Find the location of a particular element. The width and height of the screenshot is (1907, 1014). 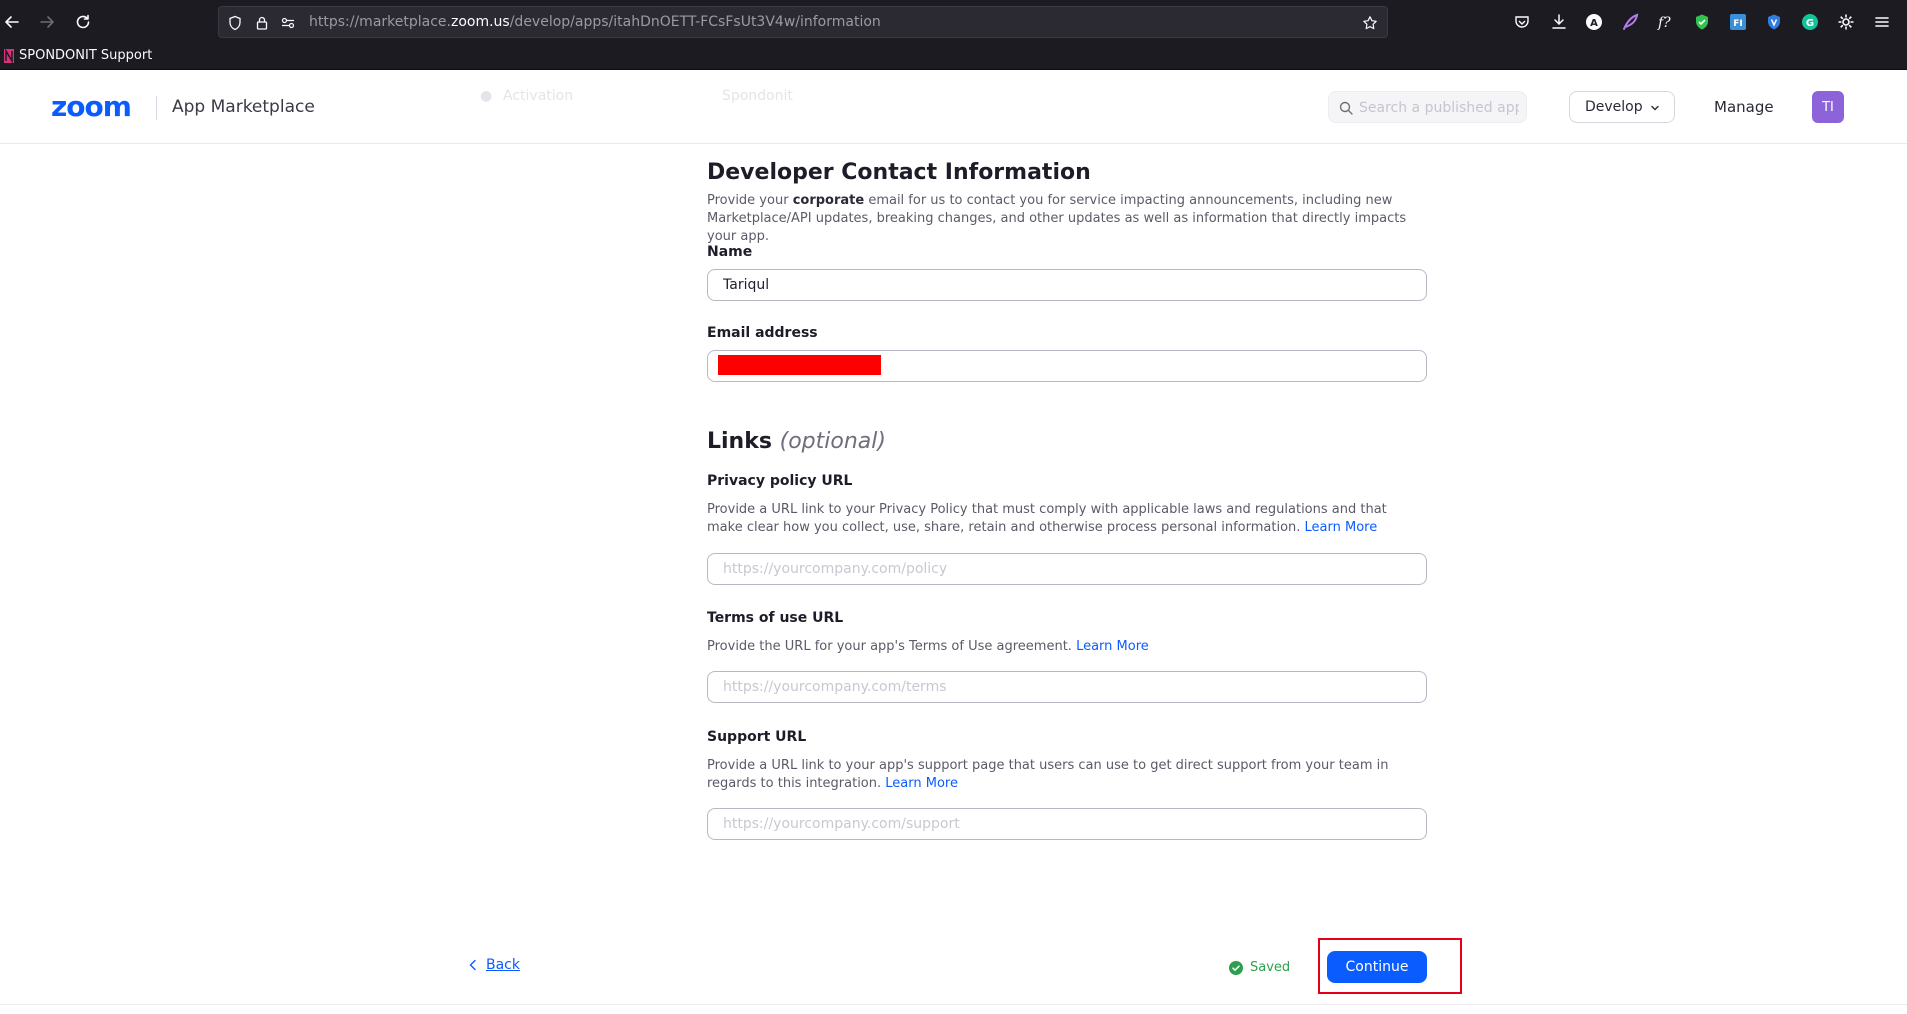

formula-icon: f? is located at coordinates (1666, 22).